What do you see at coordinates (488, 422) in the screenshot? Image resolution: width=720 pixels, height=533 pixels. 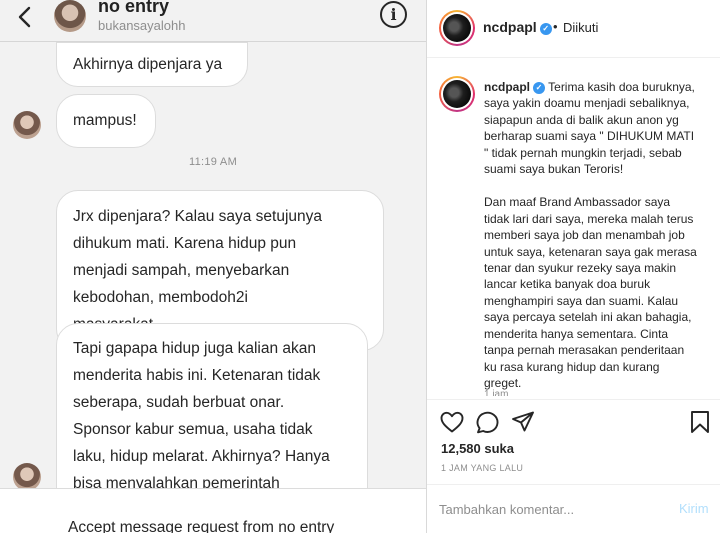 I see `comment-icon` at bounding box center [488, 422].